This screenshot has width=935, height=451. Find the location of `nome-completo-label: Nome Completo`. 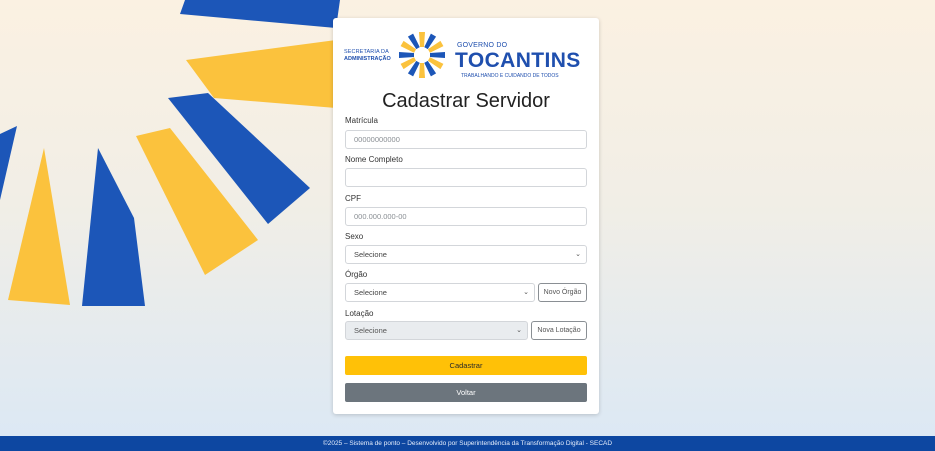

nome-completo-label: Nome Completo is located at coordinates (374, 159).